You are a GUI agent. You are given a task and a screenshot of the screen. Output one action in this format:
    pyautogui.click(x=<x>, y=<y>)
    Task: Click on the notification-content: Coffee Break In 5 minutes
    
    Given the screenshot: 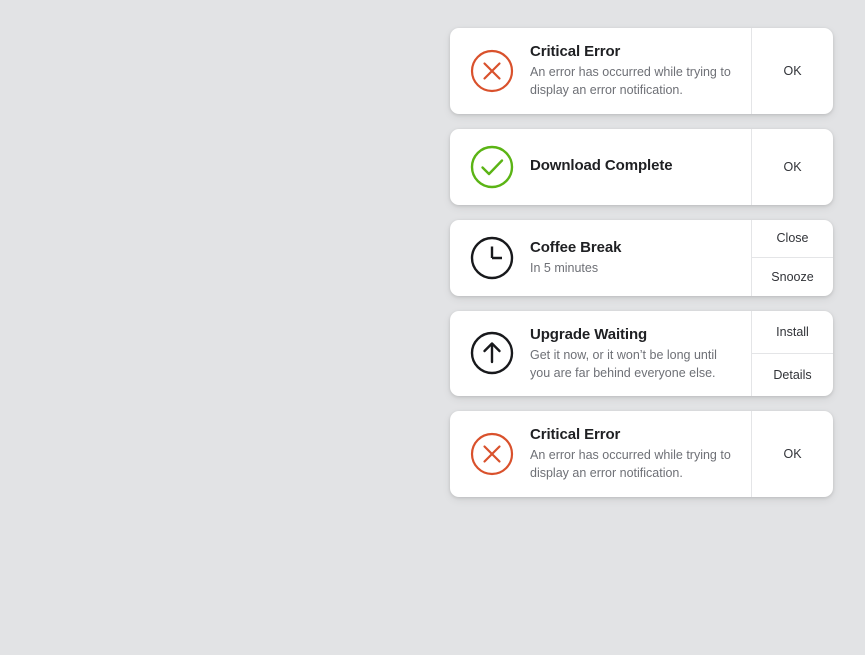 What is the action you would take?
    pyautogui.click(x=600, y=258)
    